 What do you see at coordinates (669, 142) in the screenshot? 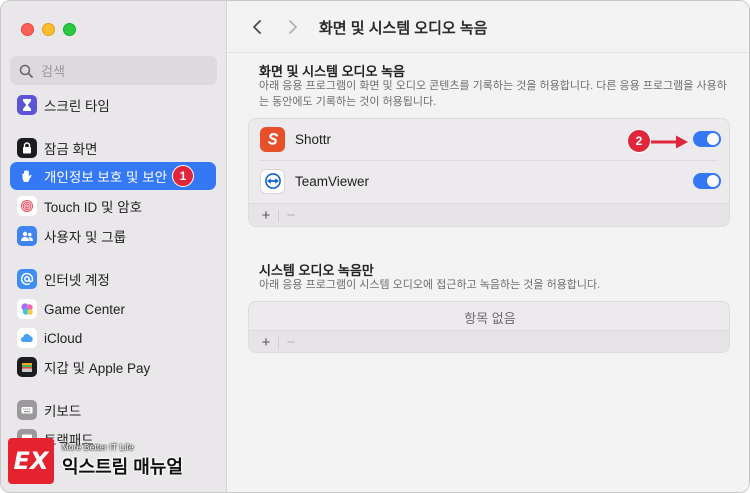
I see `arrow-right-icon` at bounding box center [669, 142].